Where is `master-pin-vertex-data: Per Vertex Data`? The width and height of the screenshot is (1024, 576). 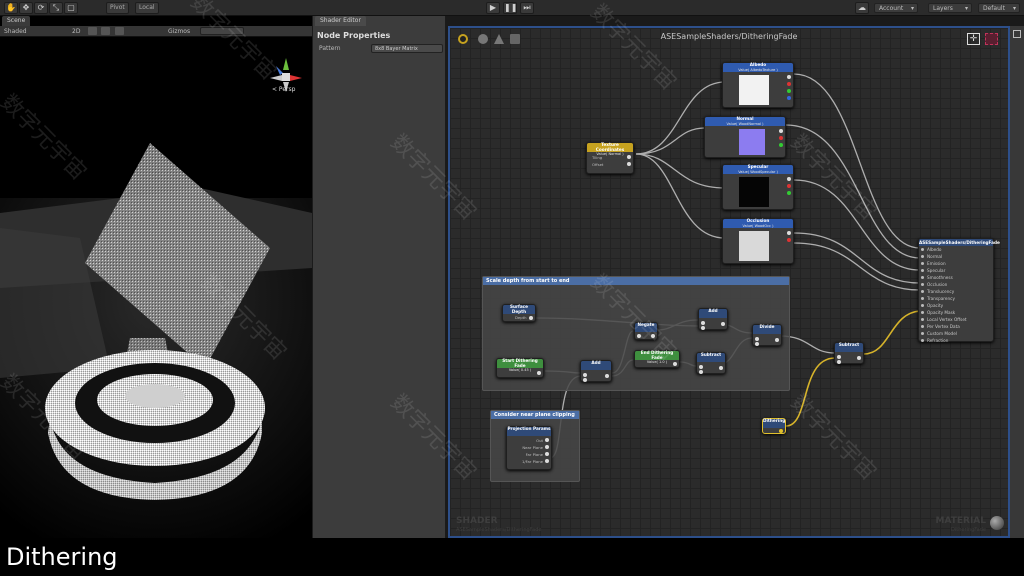
master-pin-vertex-data: Per Vertex Data is located at coordinates (956, 326).